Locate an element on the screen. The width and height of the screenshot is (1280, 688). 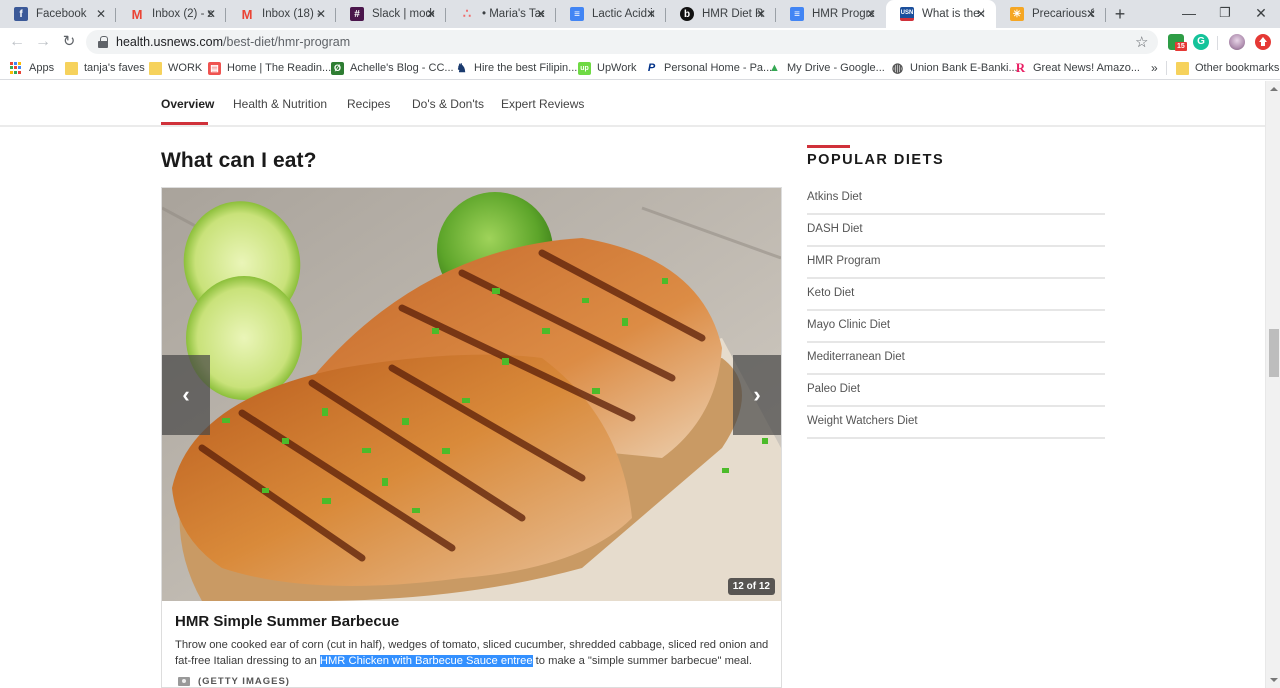
grammarly-icon: G is located at coordinates (1201, 42).